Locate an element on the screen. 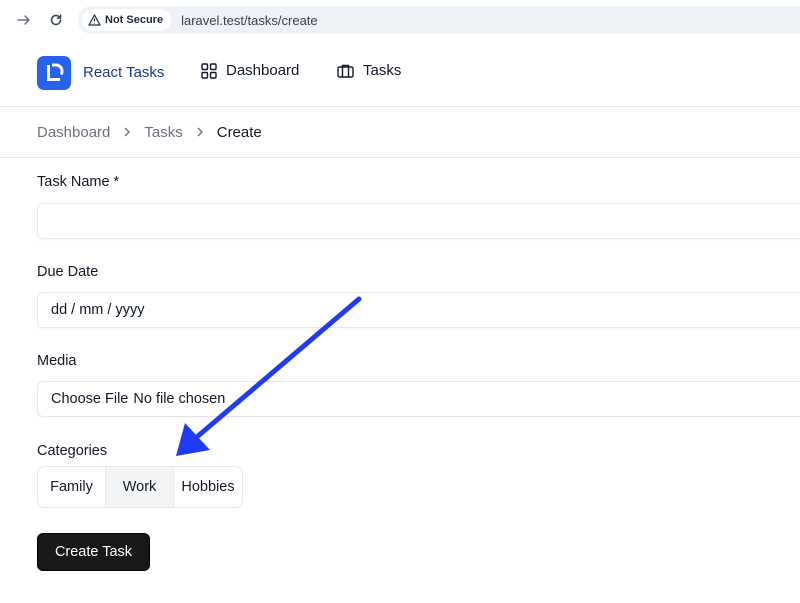 The width and height of the screenshot is (800, 603). breadcrumb-tasks: Tasks is located at coordinates (163, 132).